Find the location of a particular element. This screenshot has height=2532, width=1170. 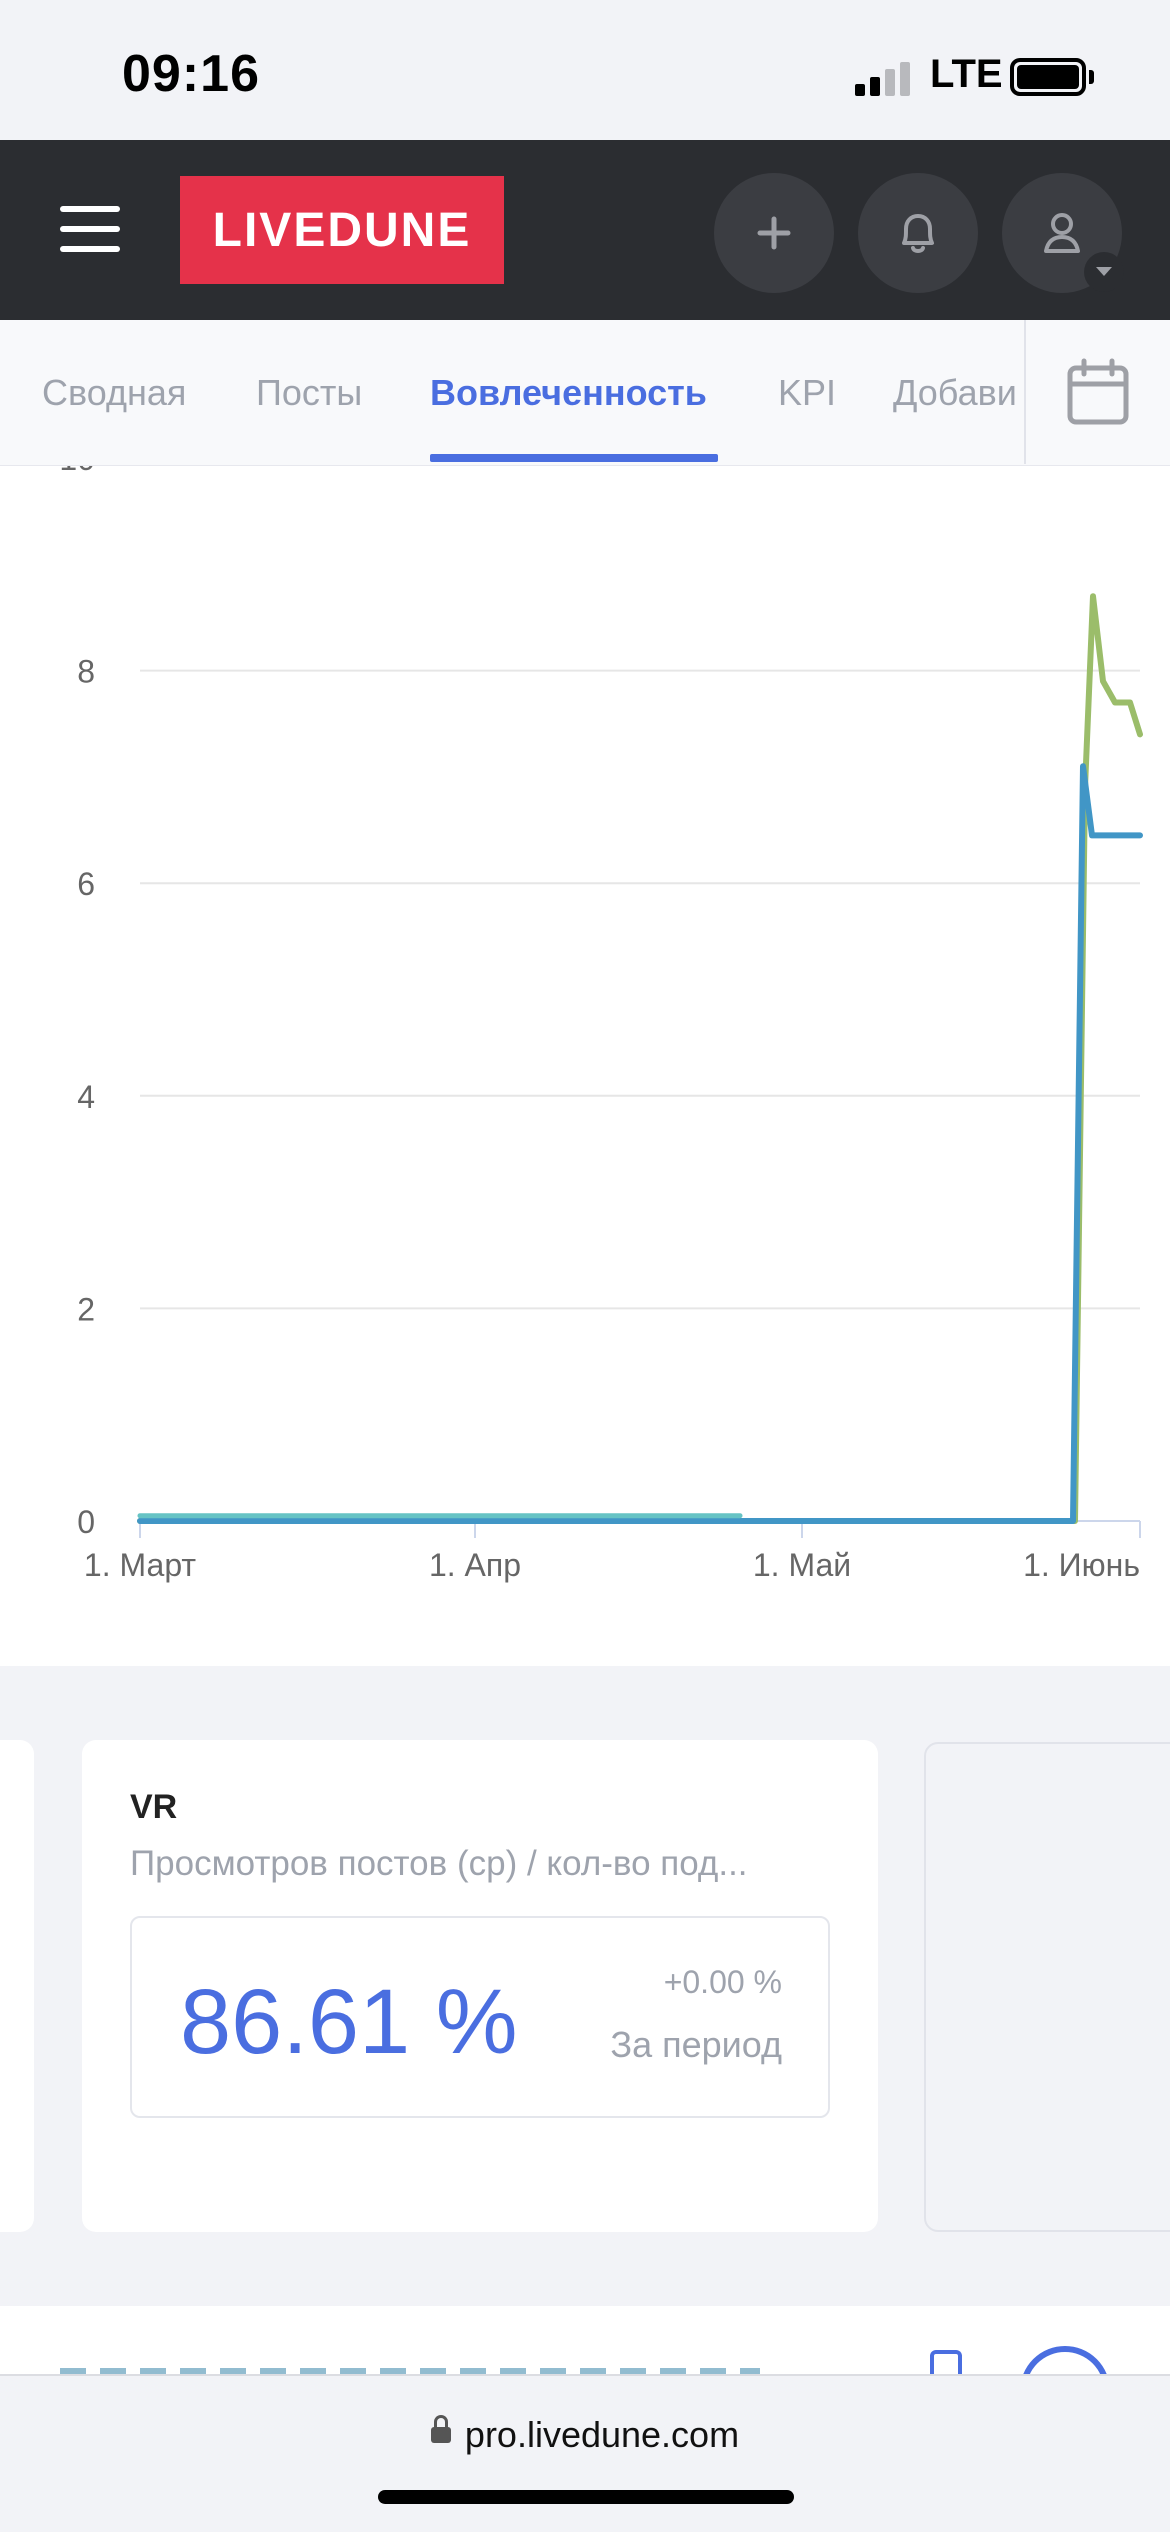

bell-icon is located at coordinates (918, 233).